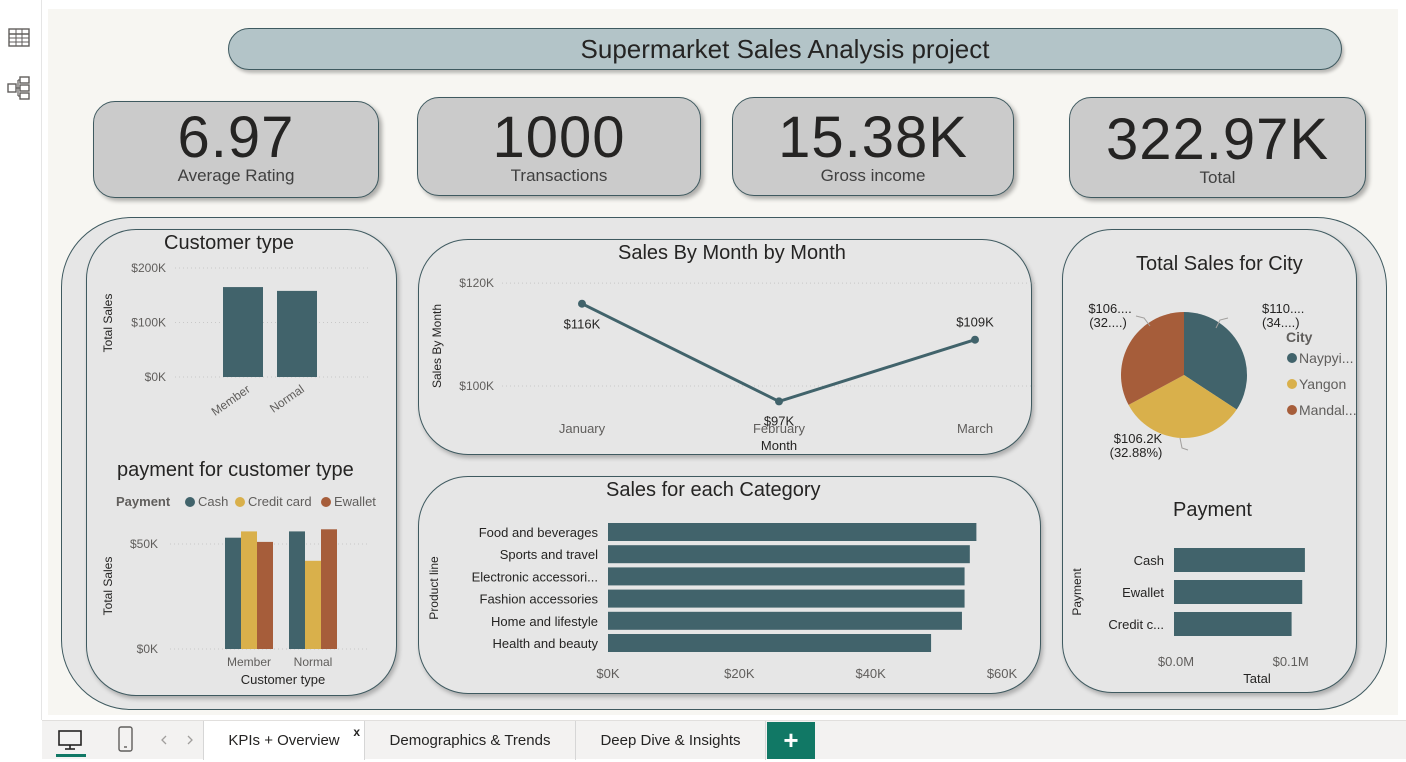 The width and height of the screenshot is (1406, 762). What do you see at coordinates (19, 88) in the screenshot?
I see `model-view-icon` at bounding box center [19, 88].